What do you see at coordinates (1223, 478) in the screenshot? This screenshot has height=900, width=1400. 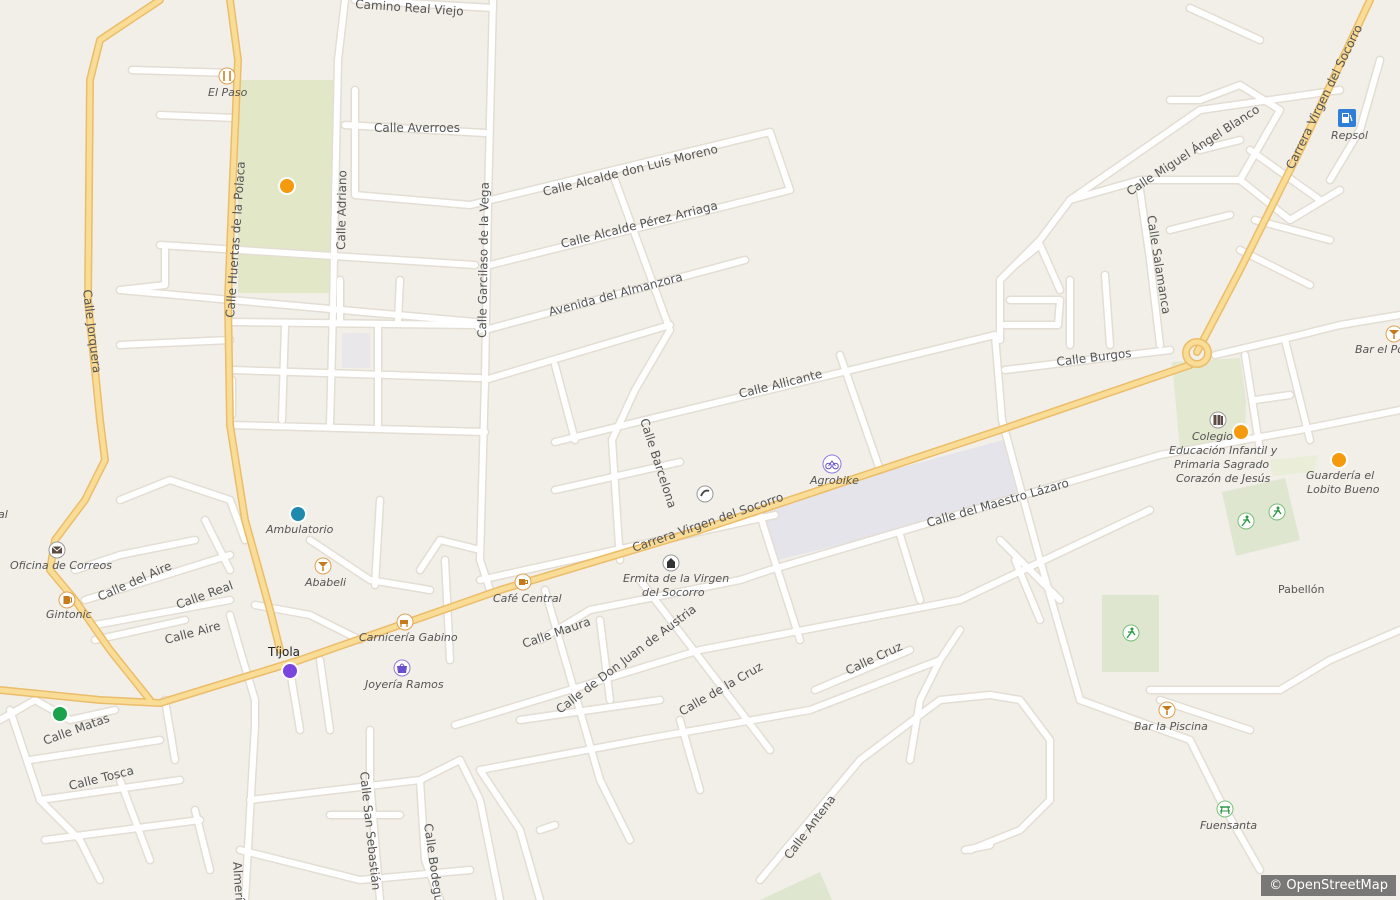 I see `poi-label-colegio: Corazón de Jesús` at bounding box center [1223, 478].